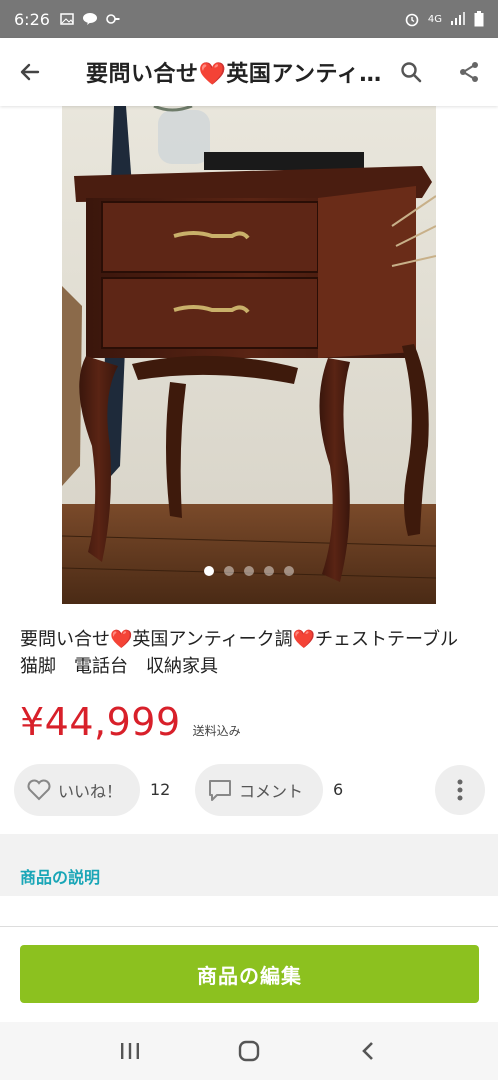 This screenshot has height=1080, width=498. What do you see at coordinates (234, 74) in the screenshot?
I see `page-title: 要問い合せ❤️英国アンティーク調❤️チェストテーブル 猫脚 電話台 収納家具` at bounding box center [234, 74].